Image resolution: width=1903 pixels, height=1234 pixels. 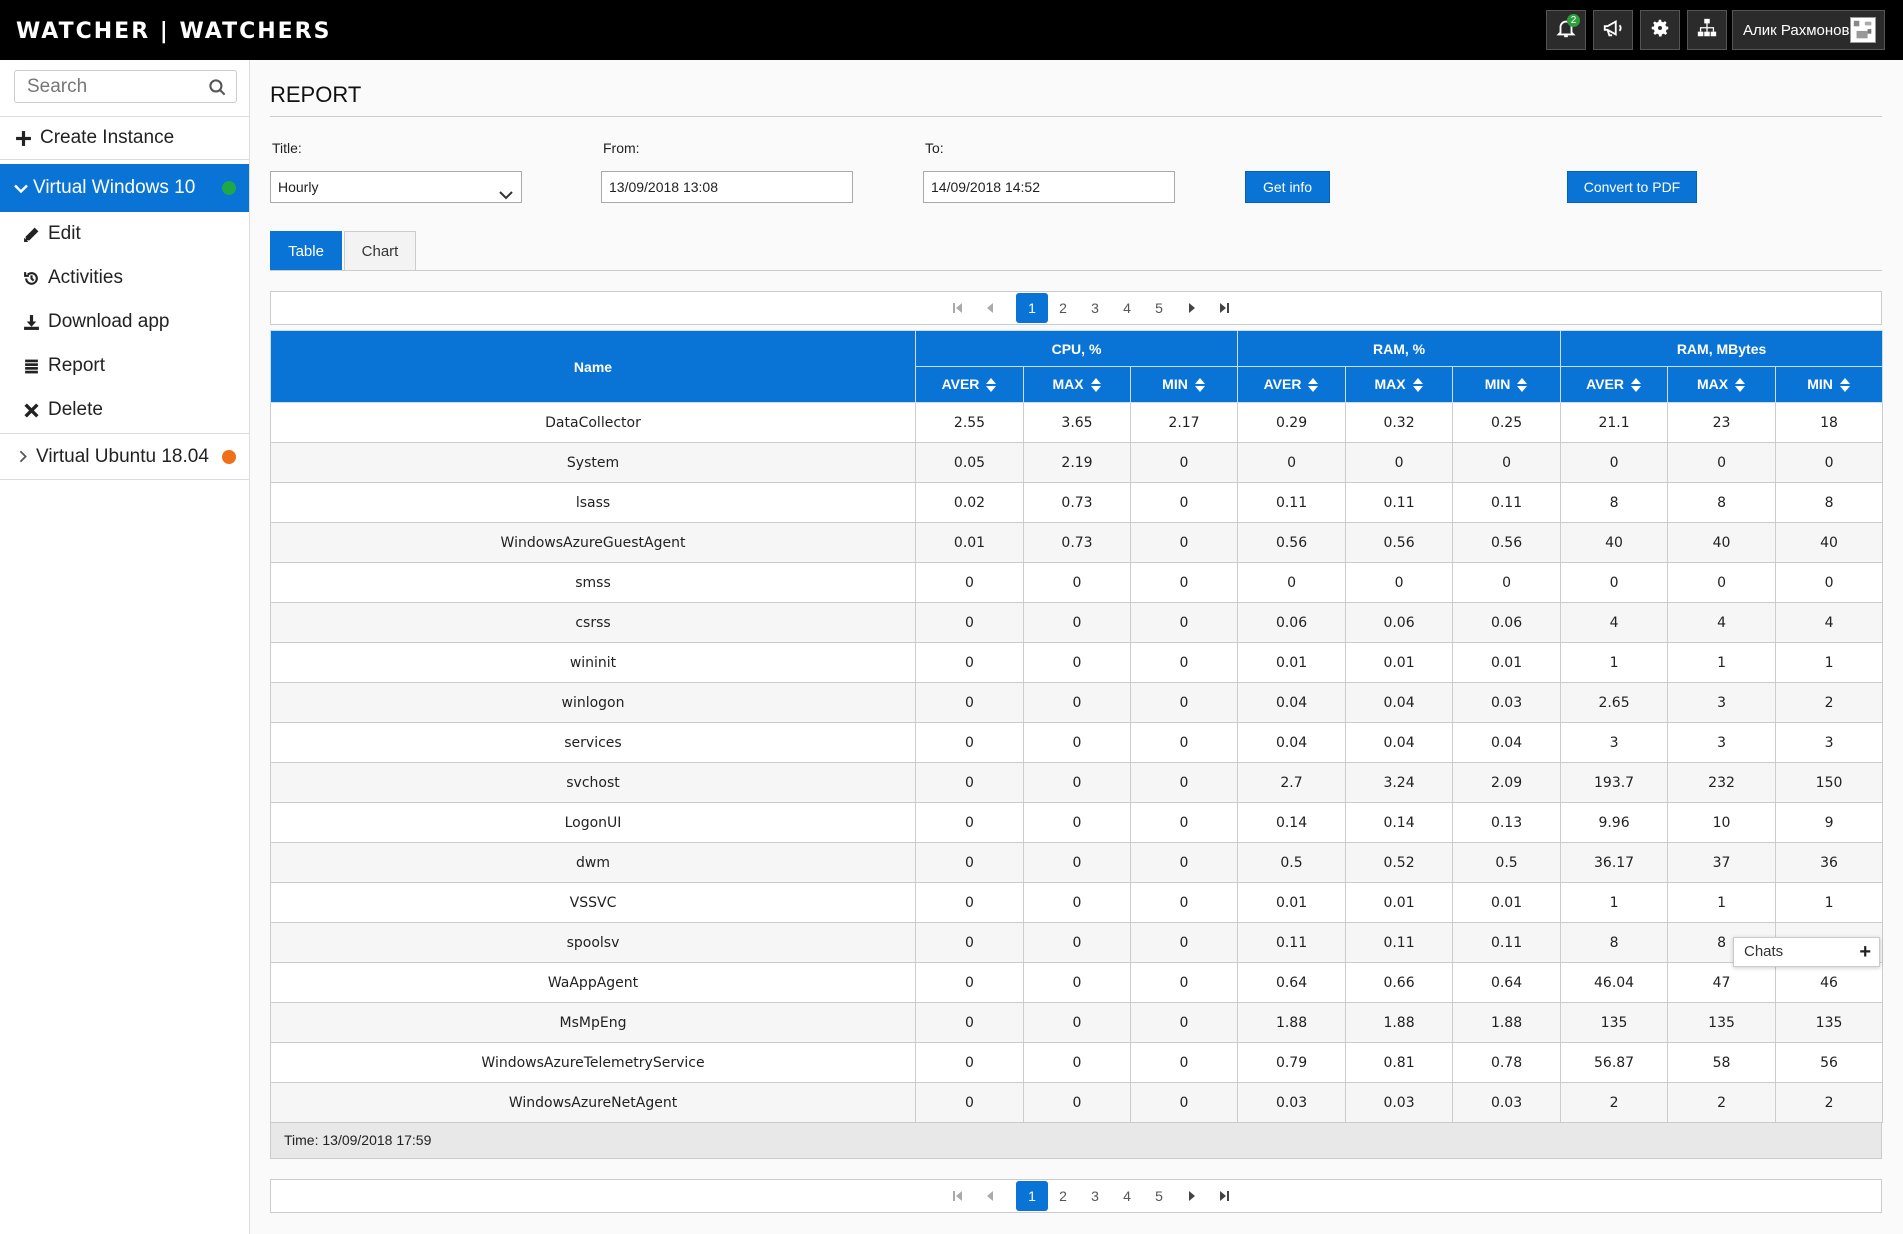 What do you see at coordinates (1077, 384) in the screenshot?
I see `col-header-cpu-max: MAX` at bounding box center [1077, 384].